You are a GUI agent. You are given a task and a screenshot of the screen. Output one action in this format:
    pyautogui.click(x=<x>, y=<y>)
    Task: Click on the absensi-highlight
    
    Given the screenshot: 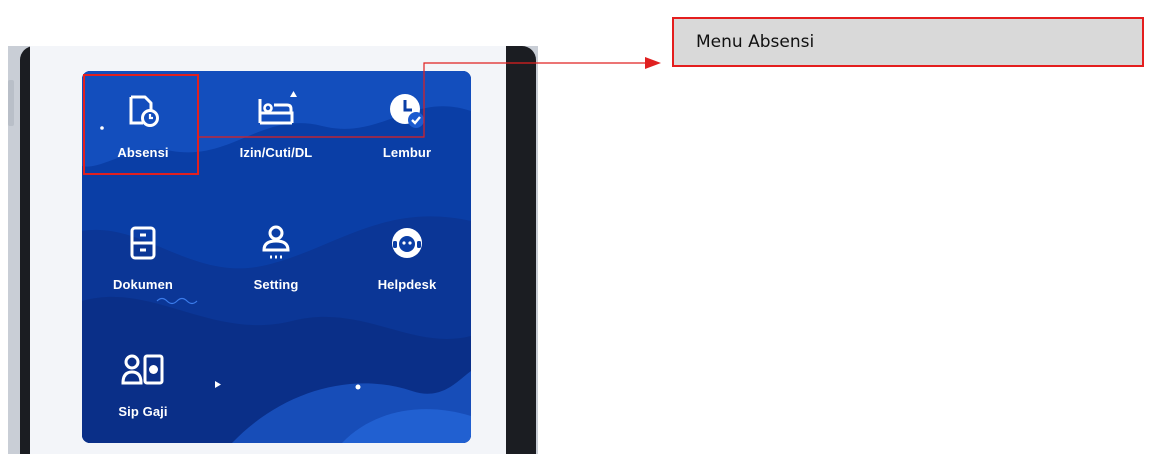 What is the action you would take?
    pyautogui.click(x=141, y=124)
    